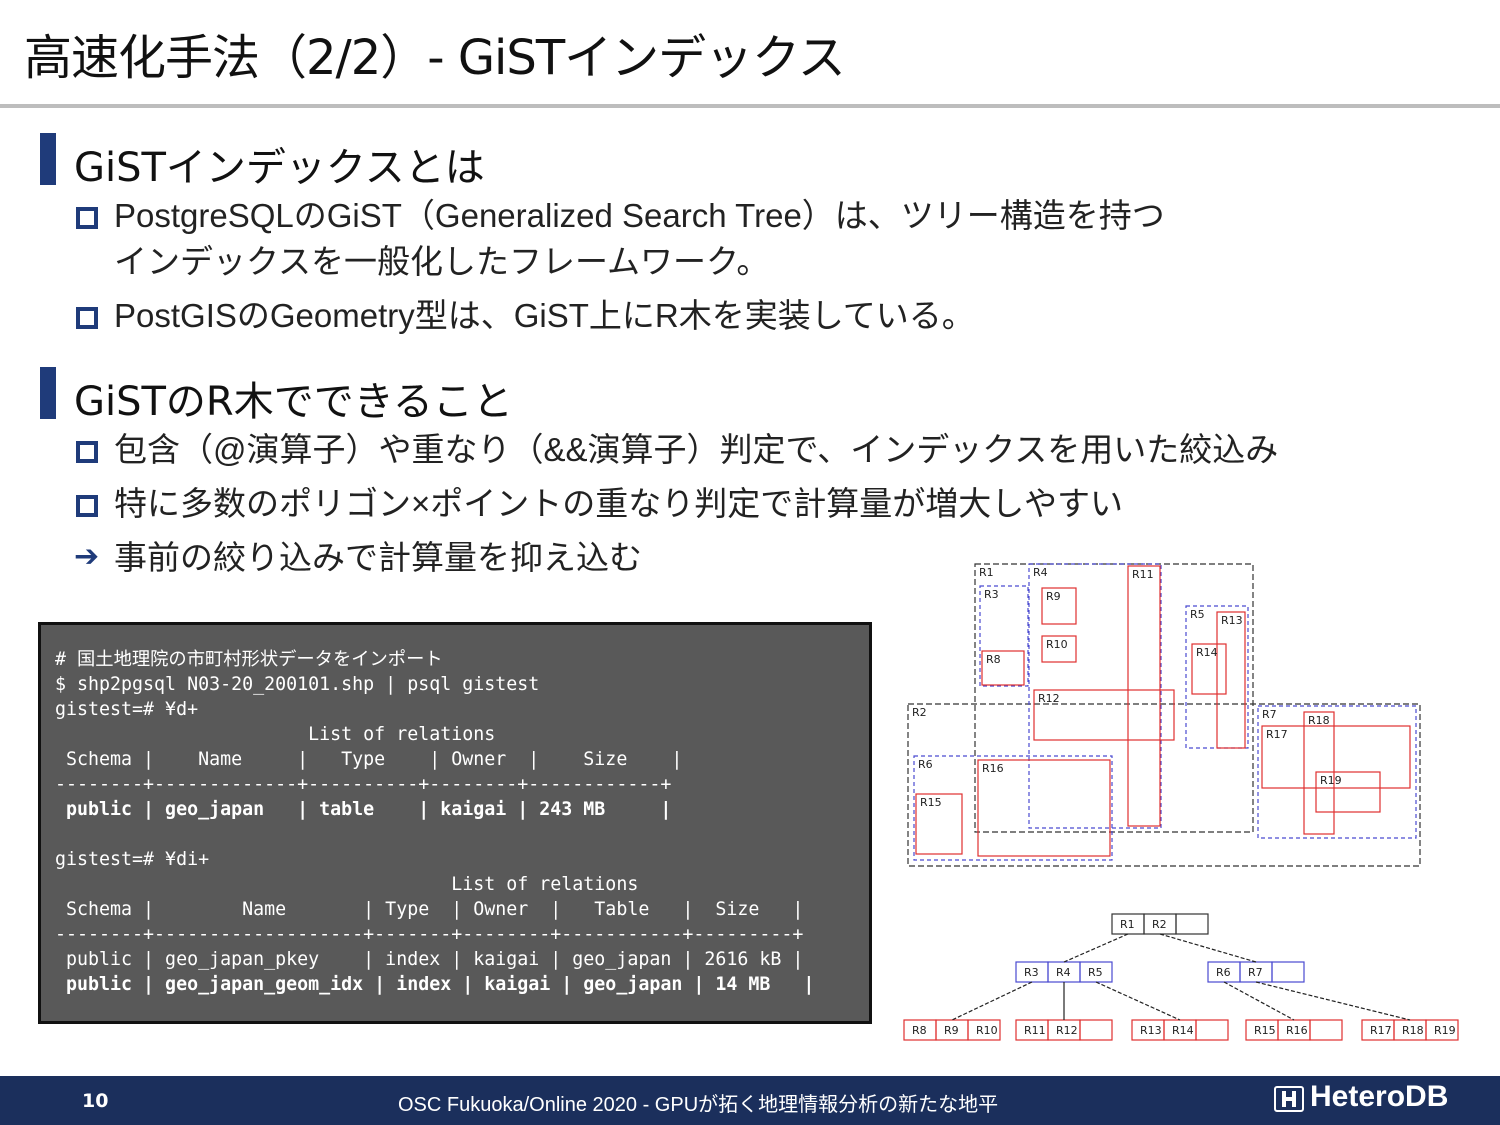 Image resolution: width=1500 pixels, height=1125 pixels. I want to click on tree-leaf-label: R10, so click(987, 1030).